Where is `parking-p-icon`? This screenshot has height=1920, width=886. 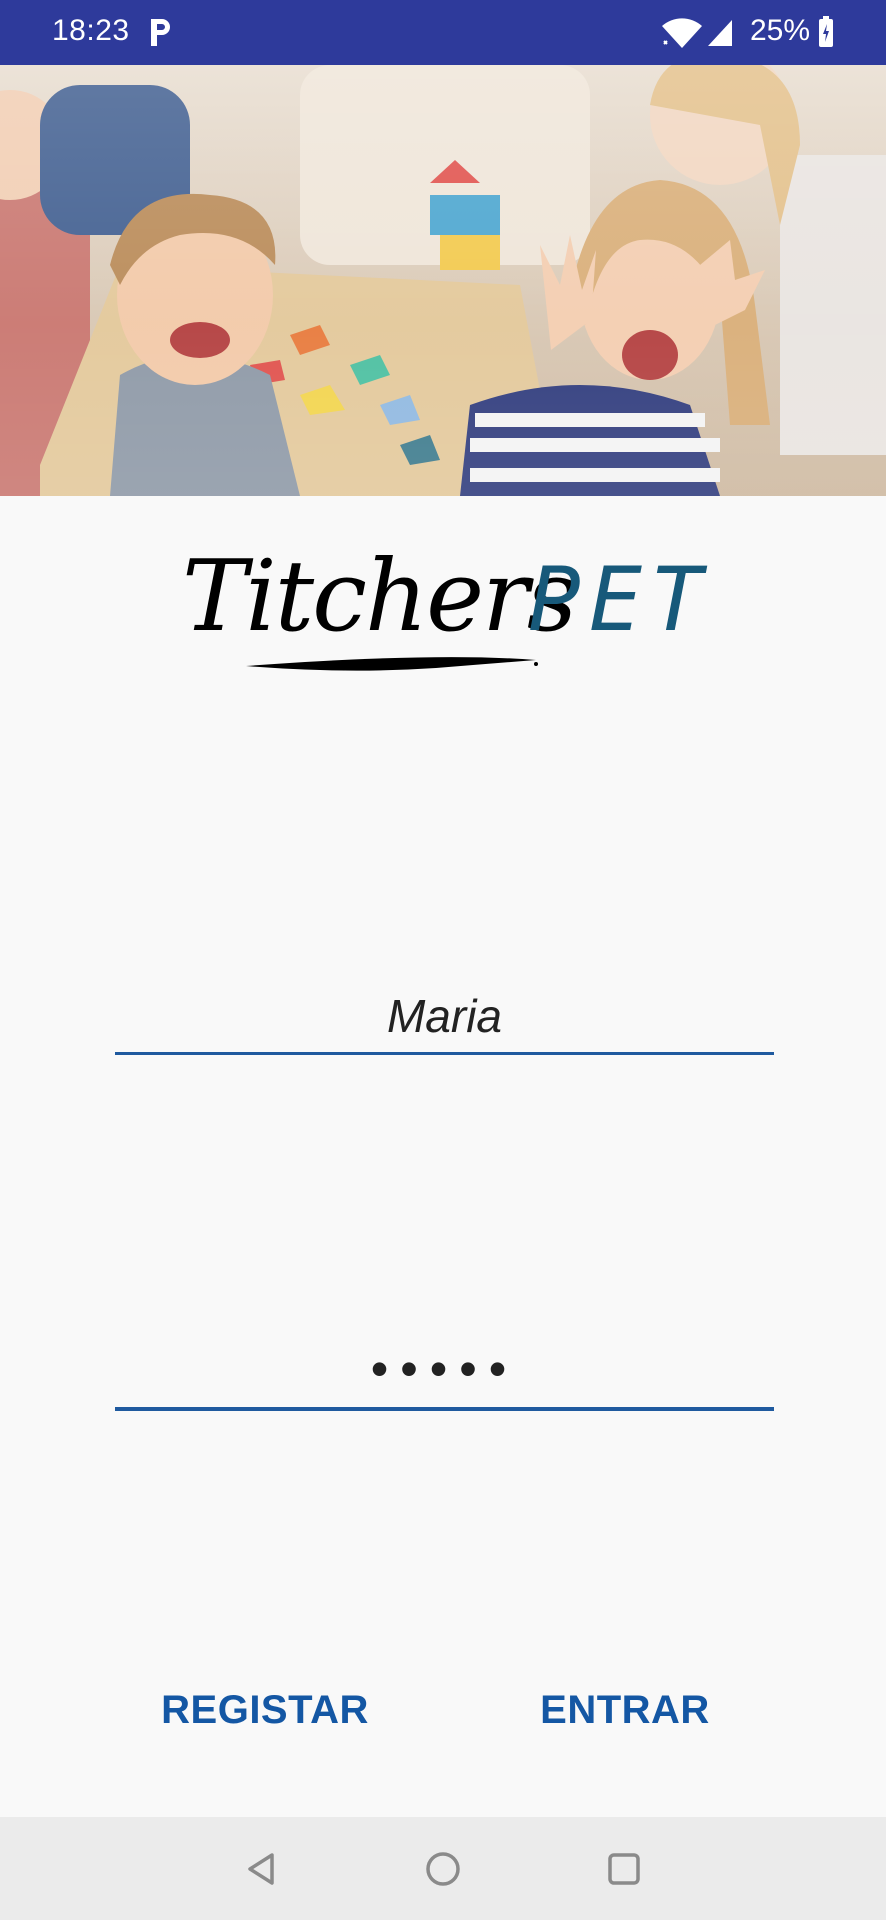 parking-p-icon is located at coordinates (160, 32).